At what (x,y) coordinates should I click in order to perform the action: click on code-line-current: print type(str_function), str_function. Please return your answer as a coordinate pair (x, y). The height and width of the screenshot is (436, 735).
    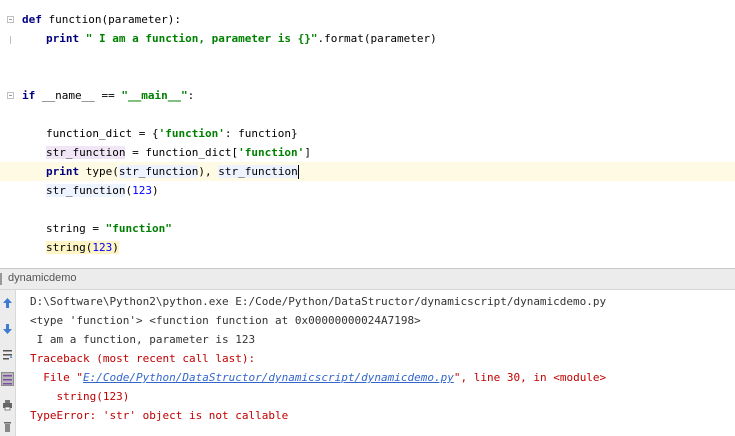
    Looking at the image, I should click on (172, 171).